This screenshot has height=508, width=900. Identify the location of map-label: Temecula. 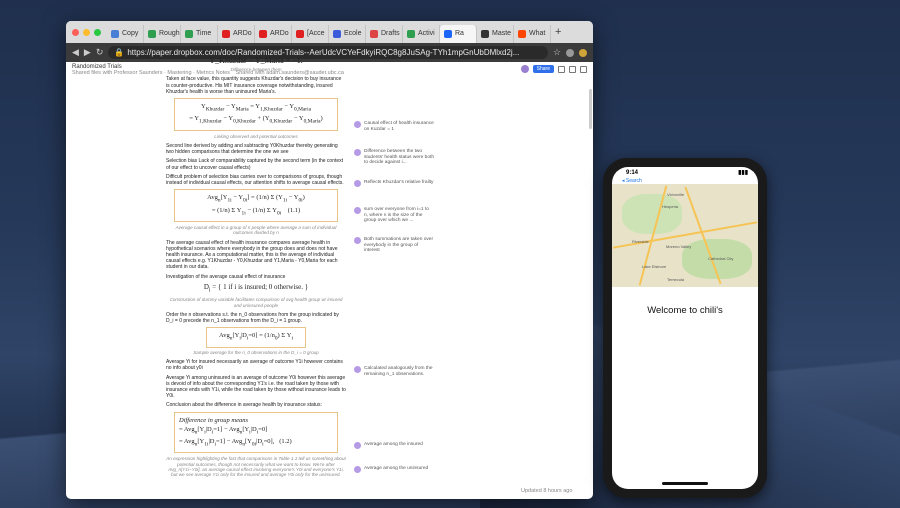
(676, 279).